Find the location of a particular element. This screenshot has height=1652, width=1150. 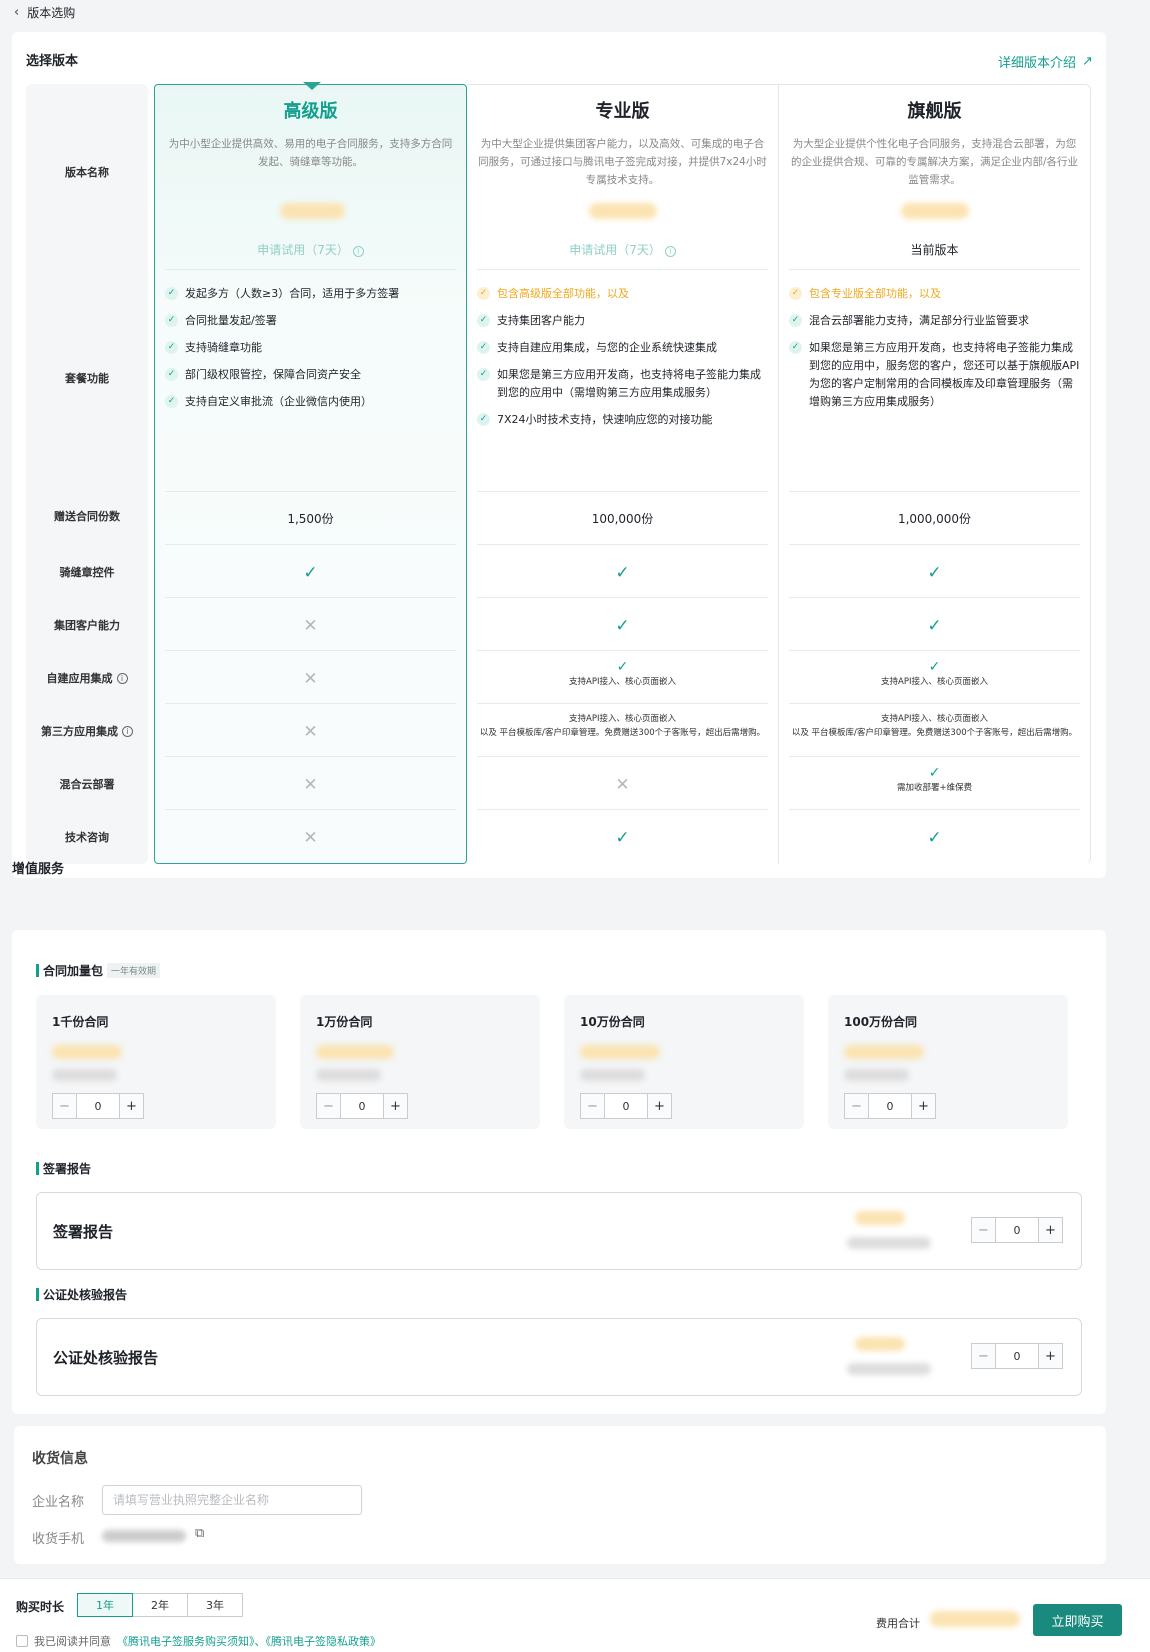

row-label-thirdapp-text: 第三方应用集成 is located at coordinates (79, 731).